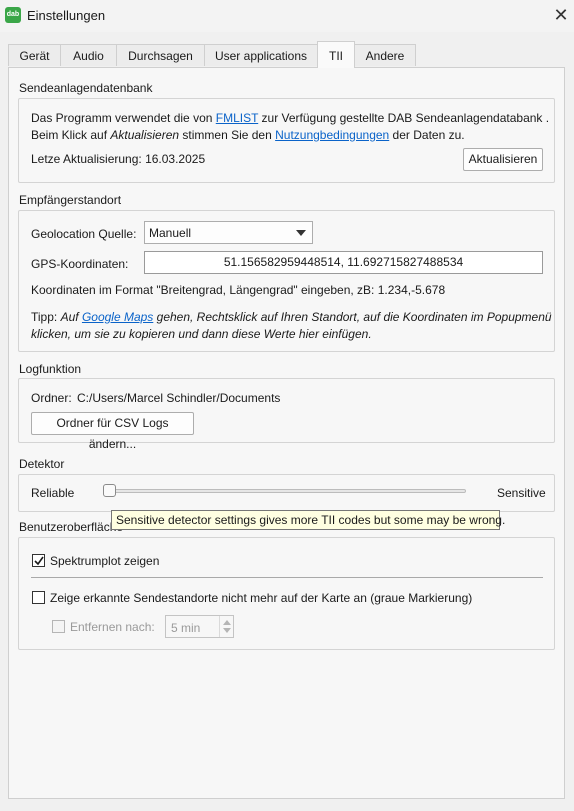  I want to click on folder-path: C:/Users/Marcel Schindler/Documents, so click(179, 398).